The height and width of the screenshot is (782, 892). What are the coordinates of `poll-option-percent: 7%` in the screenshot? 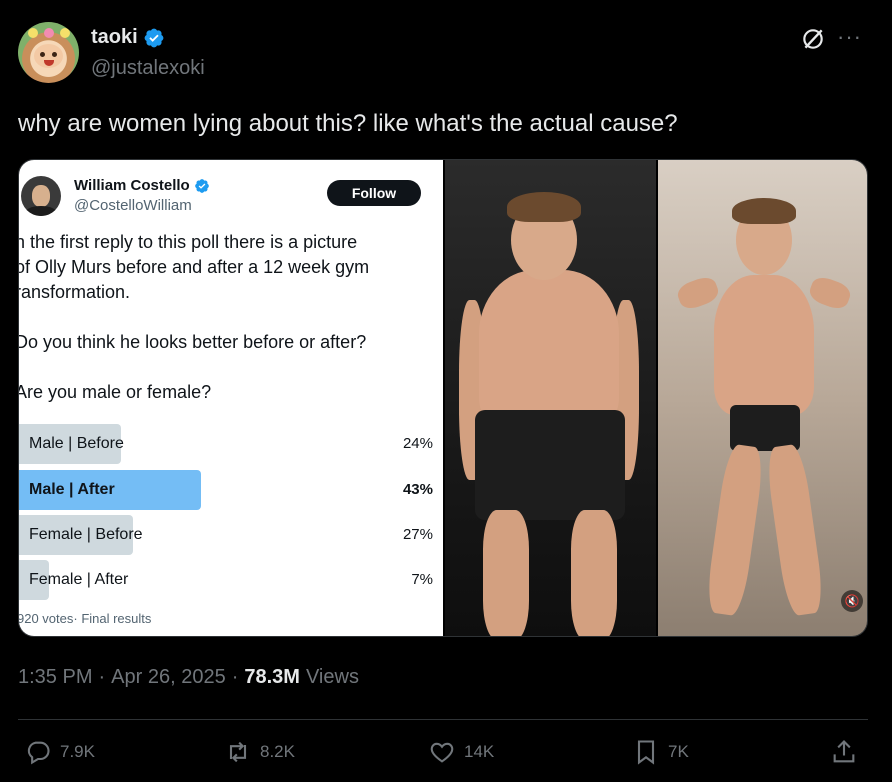 It's located at (422, 579).